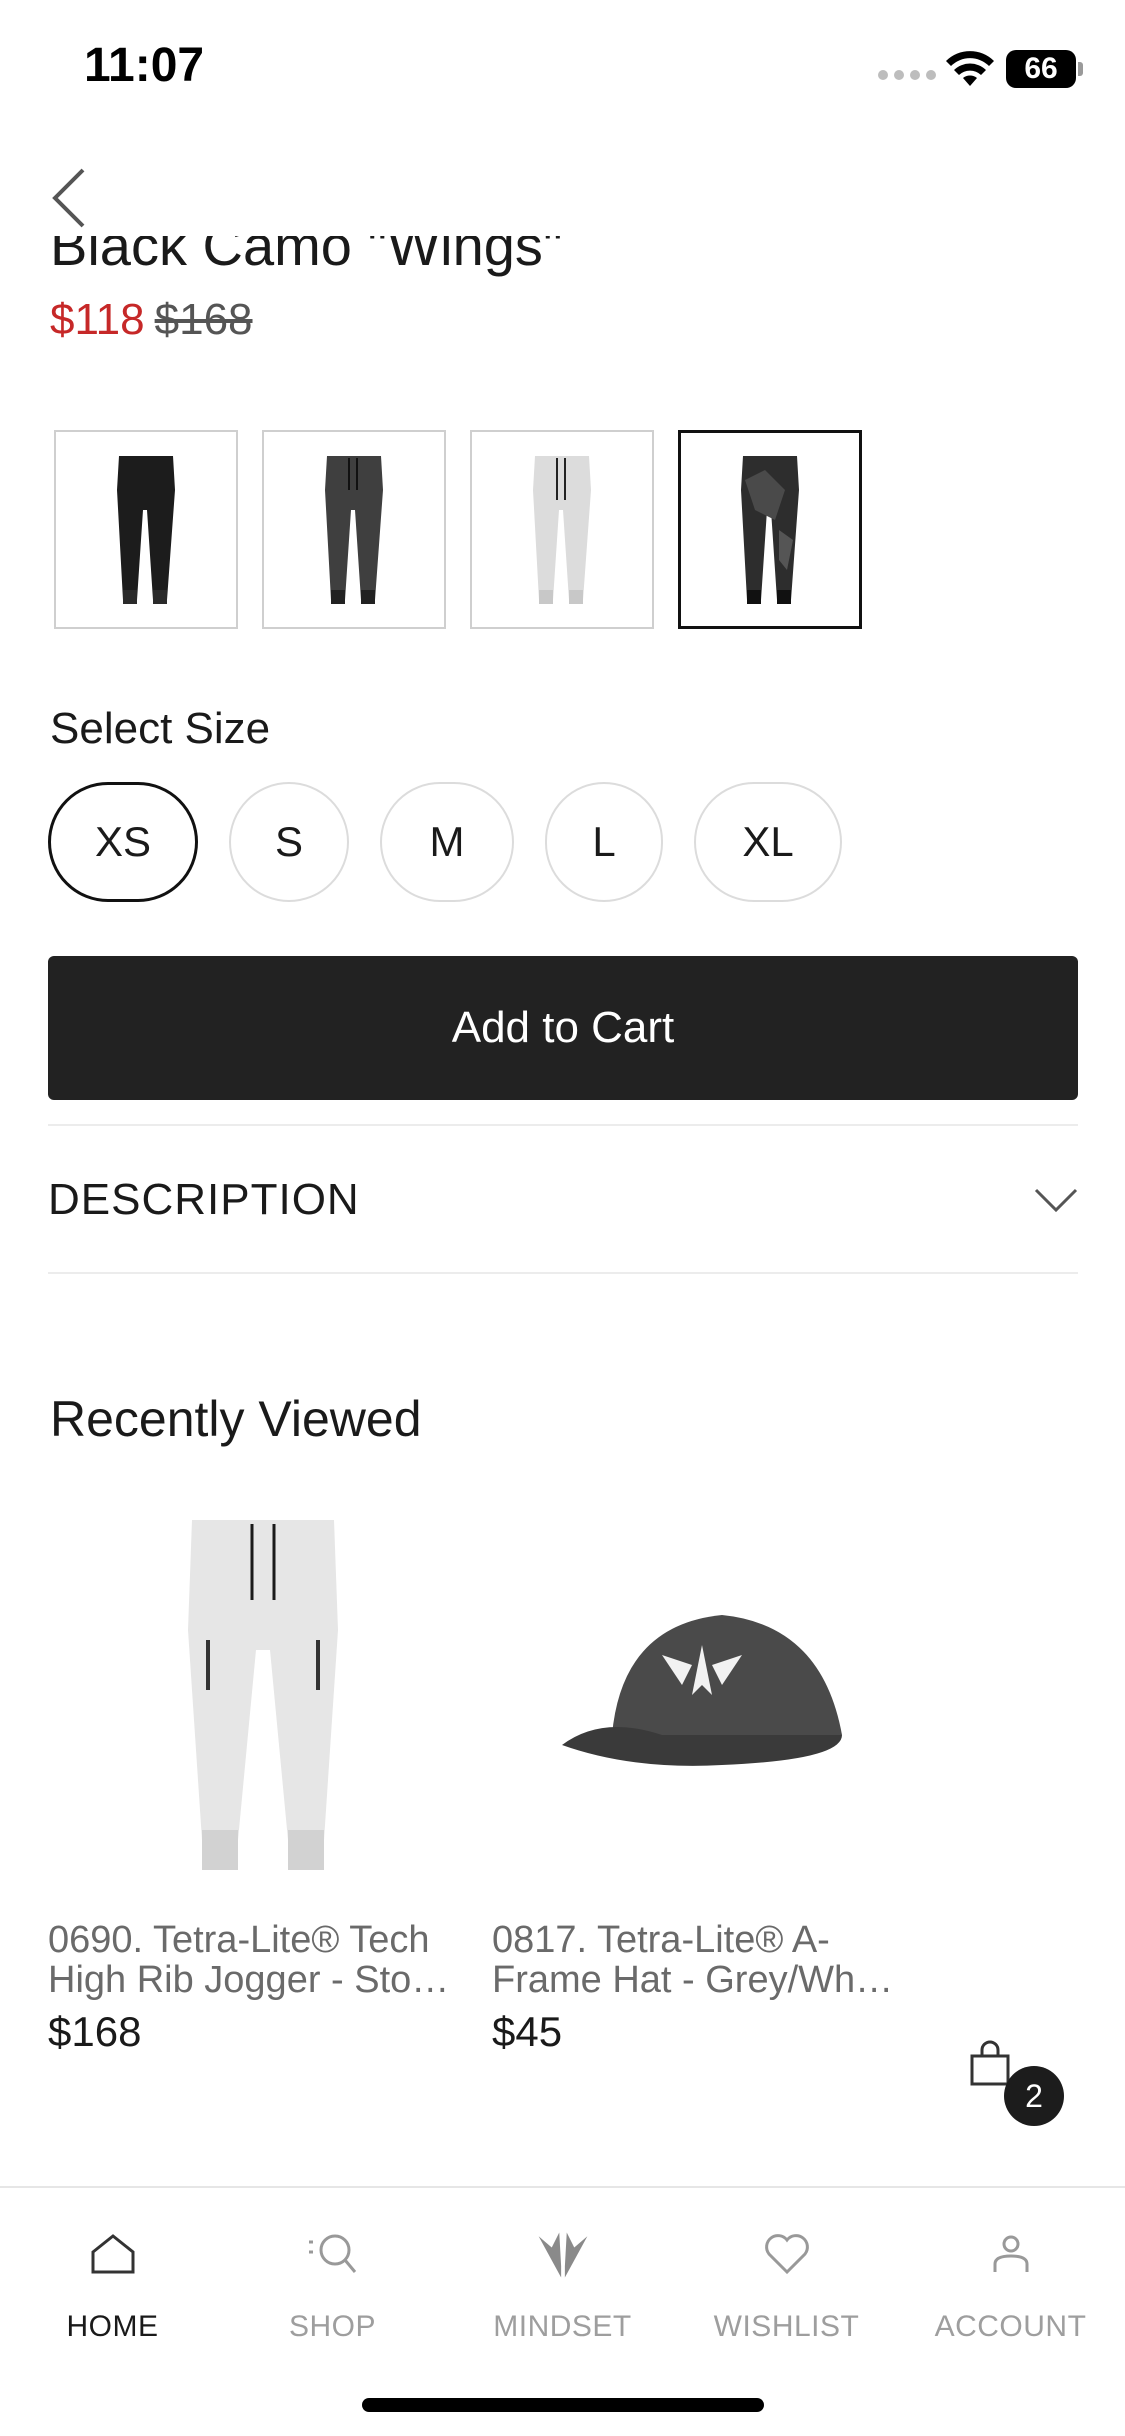 The height and width of the screenshot is (2436, 1125). What do you see at coordinates (562, 2326) in the screenshot?
I see `tab-label: MINDSET` at bounding box center [562, 2326].